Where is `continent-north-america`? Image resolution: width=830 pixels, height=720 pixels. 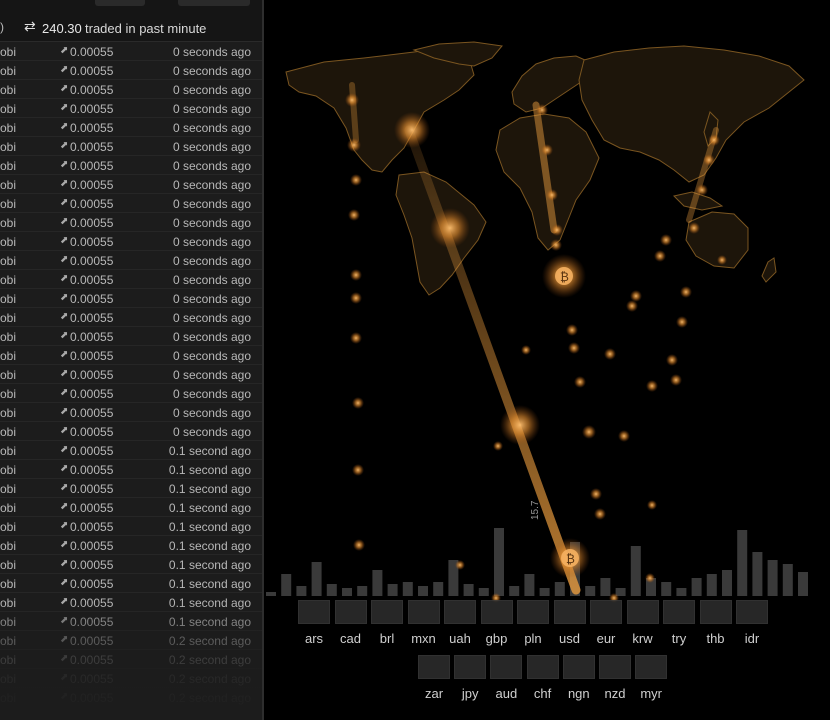 continent-north-america is located at coordinates (380, 110).